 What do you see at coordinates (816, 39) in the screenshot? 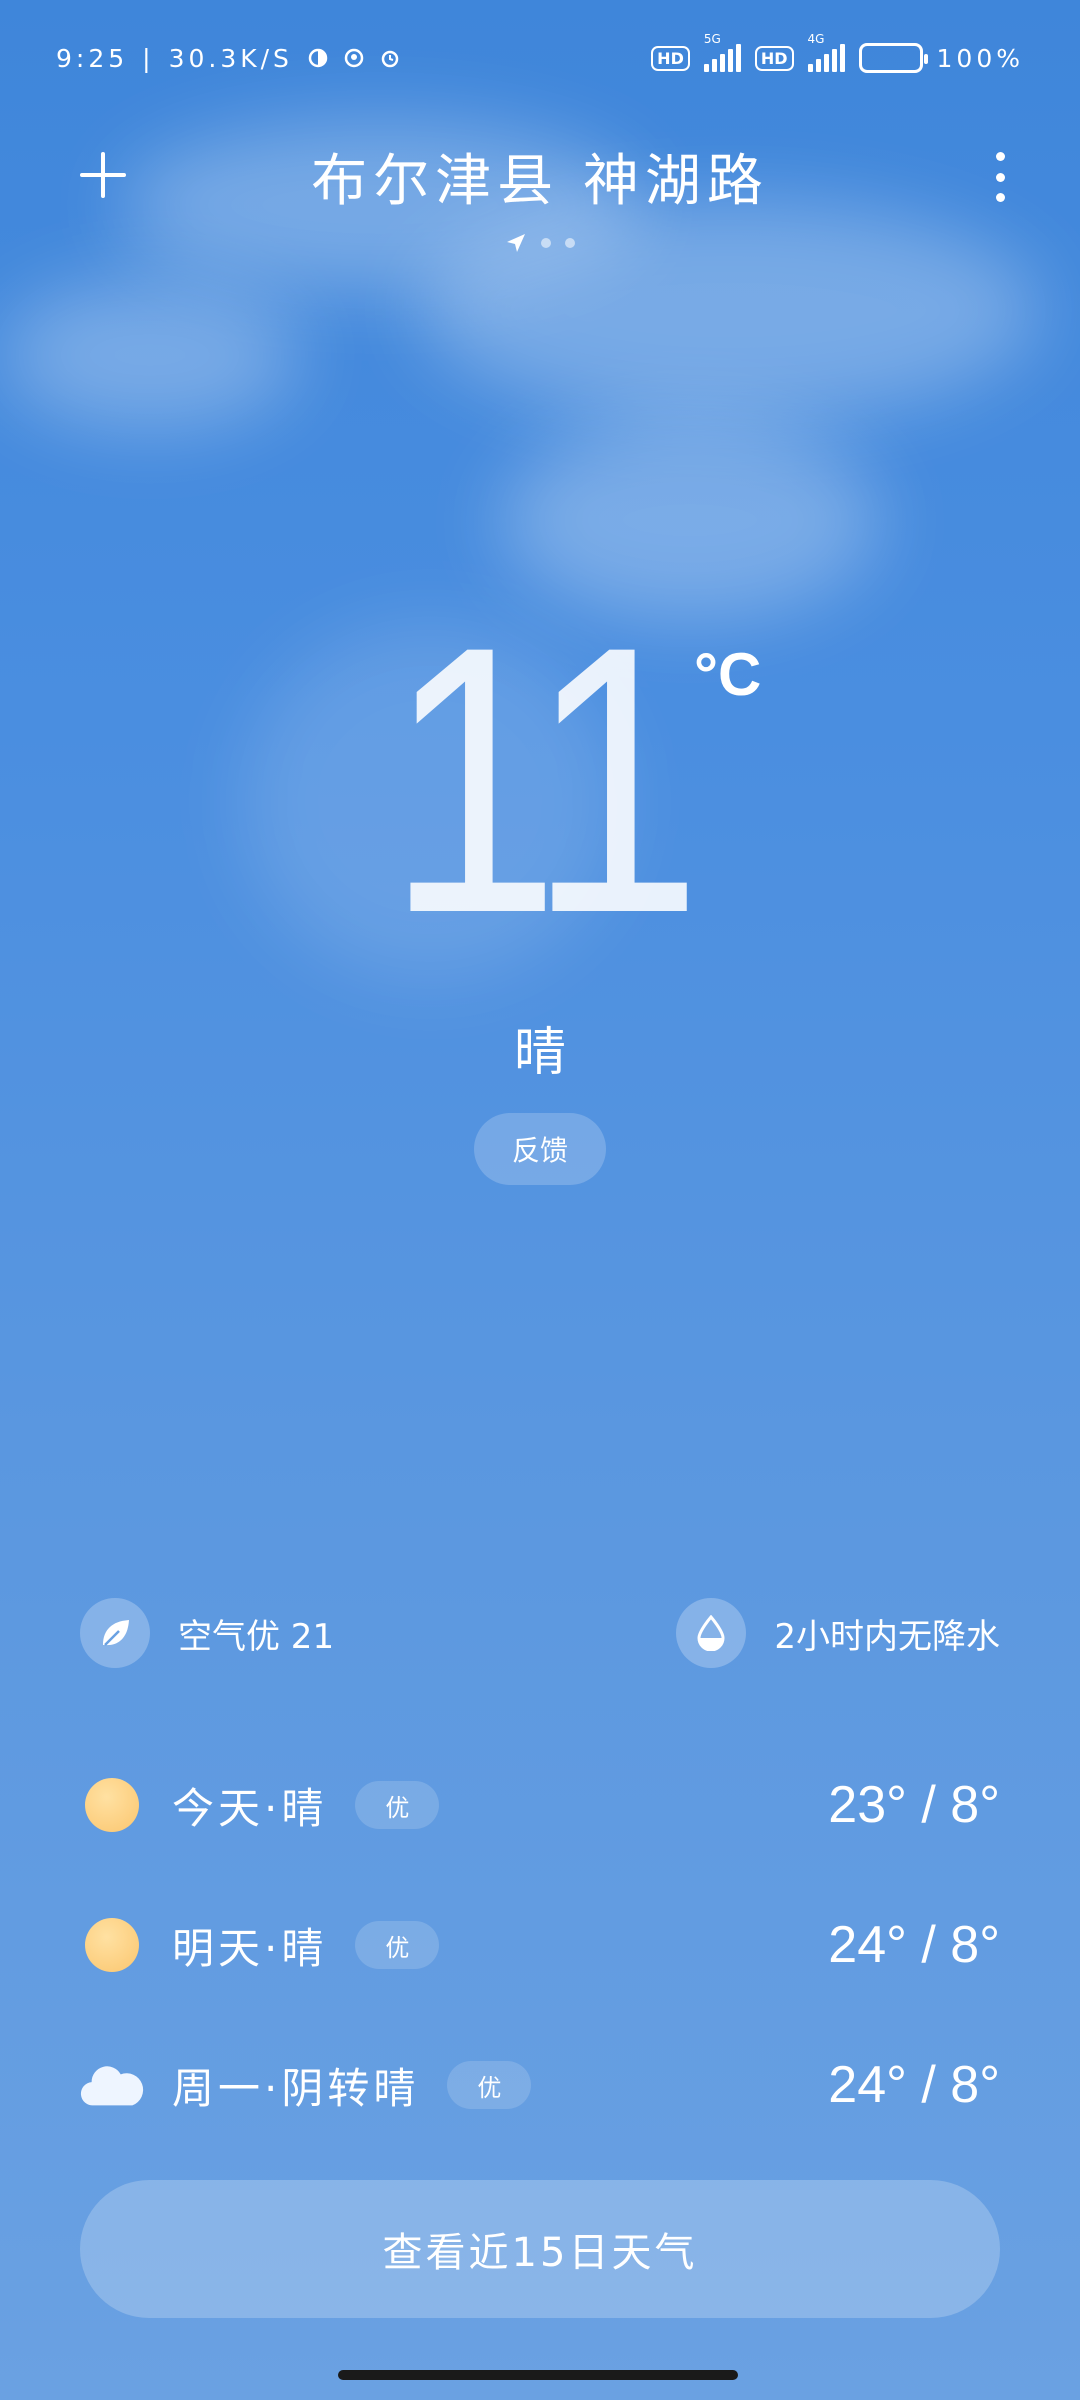
I see `signal-4g-label: 4G` at bounding box center [816, 39].